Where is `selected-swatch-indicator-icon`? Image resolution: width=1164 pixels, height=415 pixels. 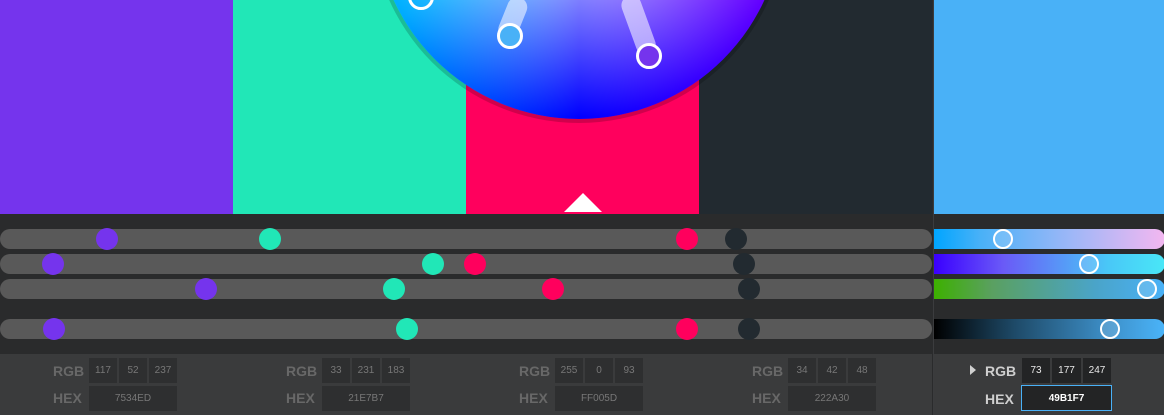 selected-swatch-indicator-icon is located at coordinates (583, 202).